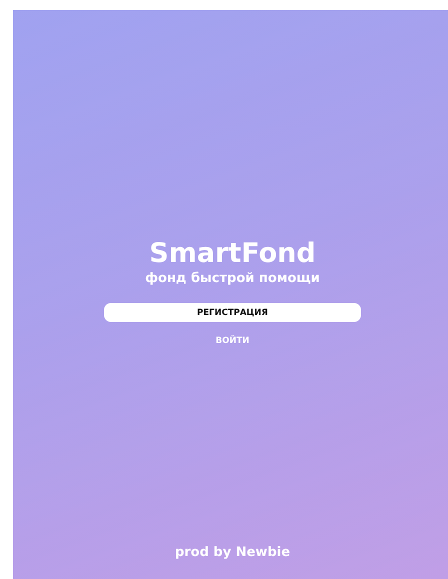  Describe the element at coordinates (232, 552) in the screenshot. I see `footer-credit: prod by Newbie` at that location.